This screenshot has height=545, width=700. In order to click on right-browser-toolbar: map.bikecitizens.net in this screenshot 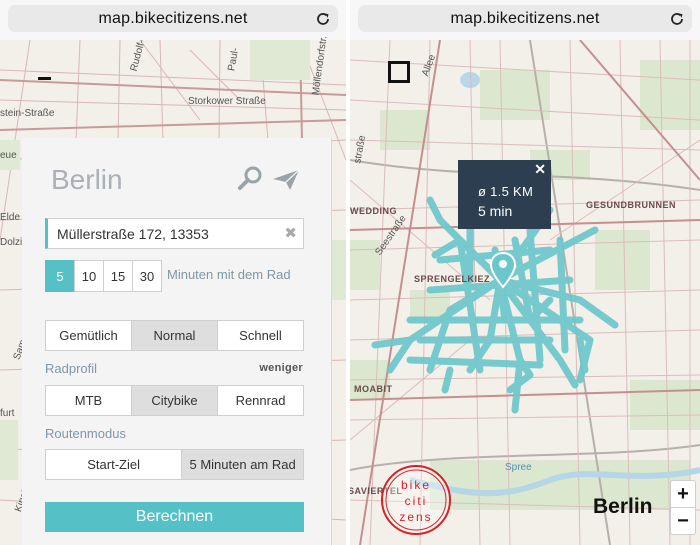, I will do `click(525, 20)`.